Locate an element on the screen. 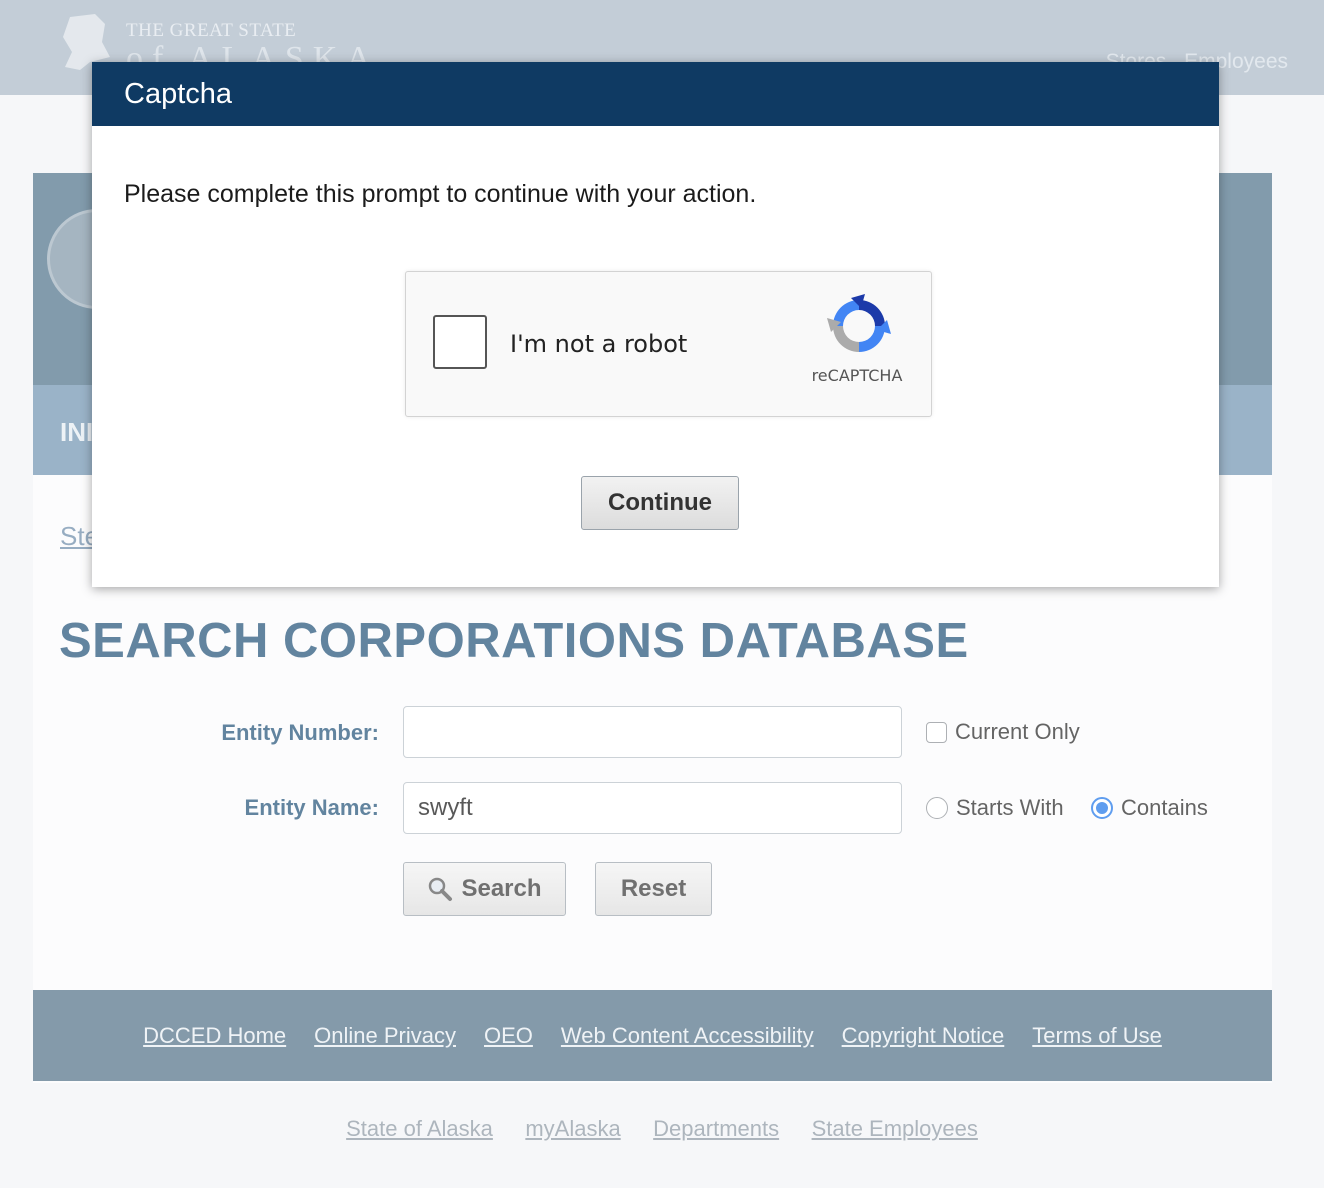 This screenshot has width=1324, height=1188. continue-button: Continue is located at coordinates (660, 503).